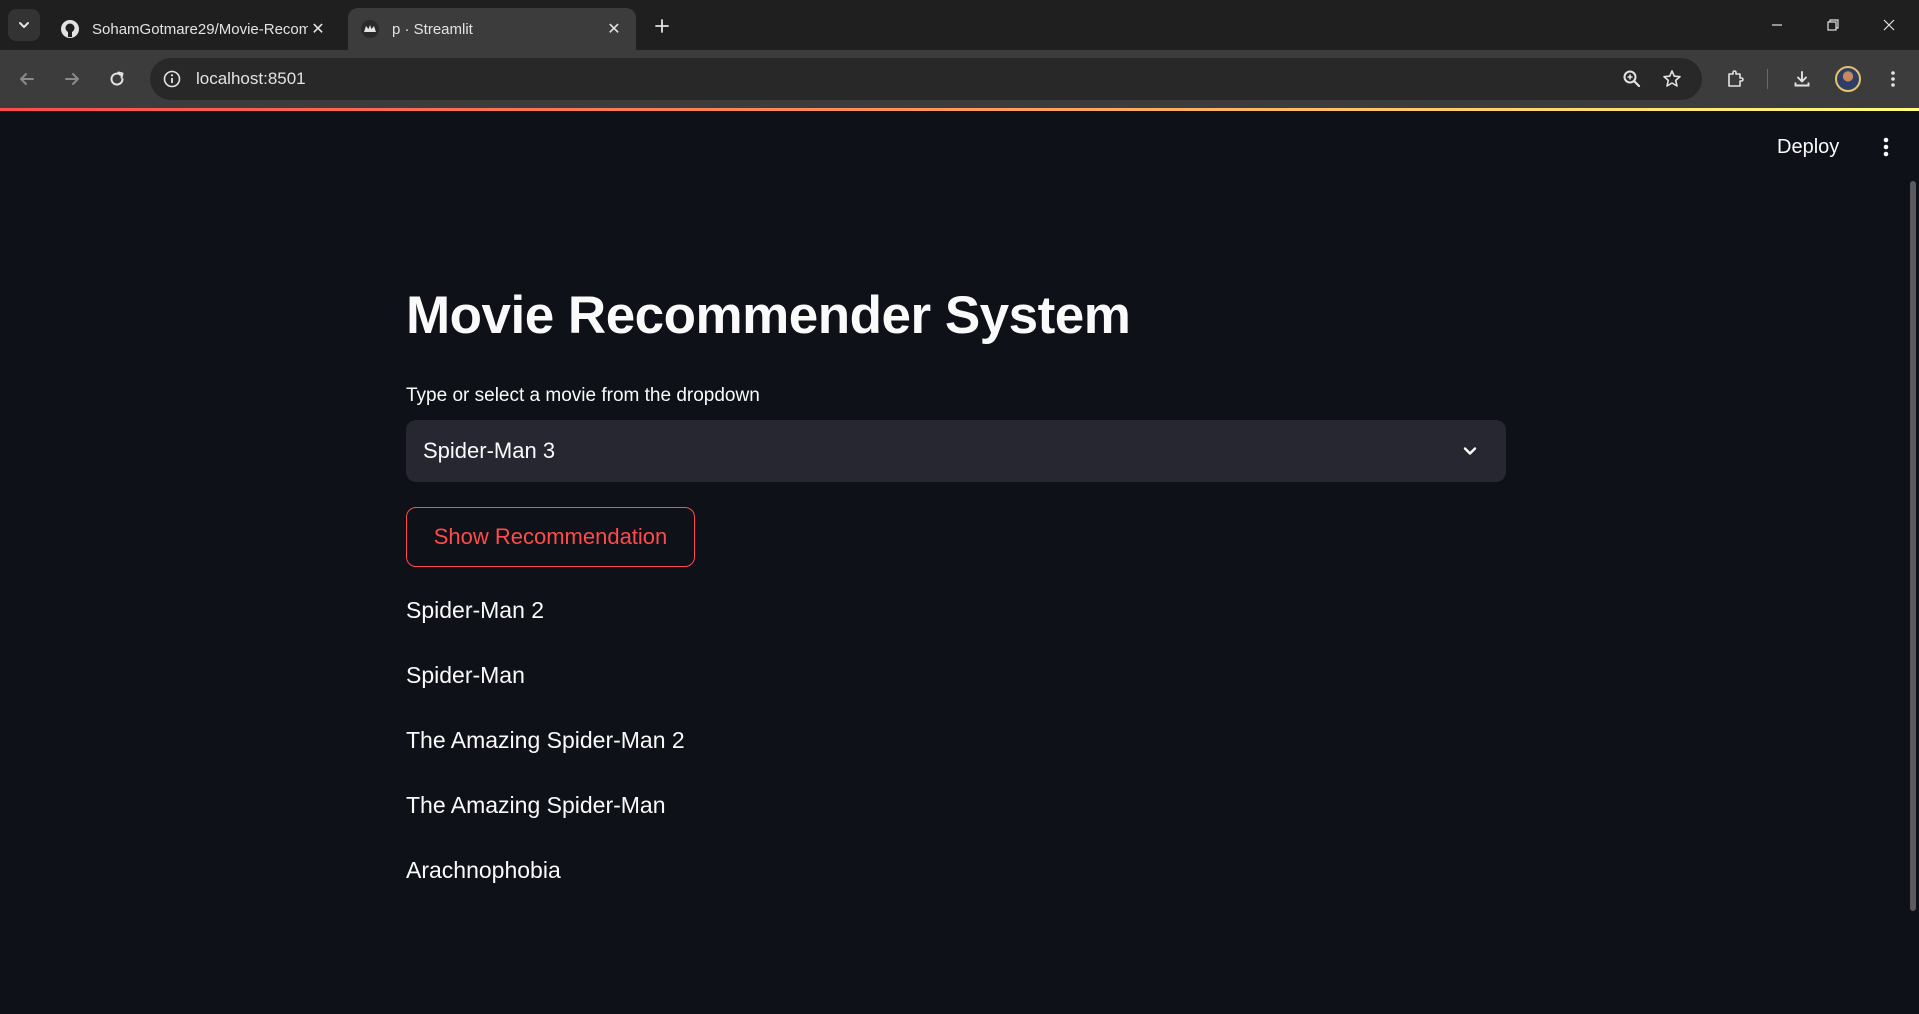 The width and height of the screenshot is (1919, 1014). What do you see at coordinates (1893, 79) in the screenshot?
I see `browser-menu-icon` at bounding box center [1893, 79].